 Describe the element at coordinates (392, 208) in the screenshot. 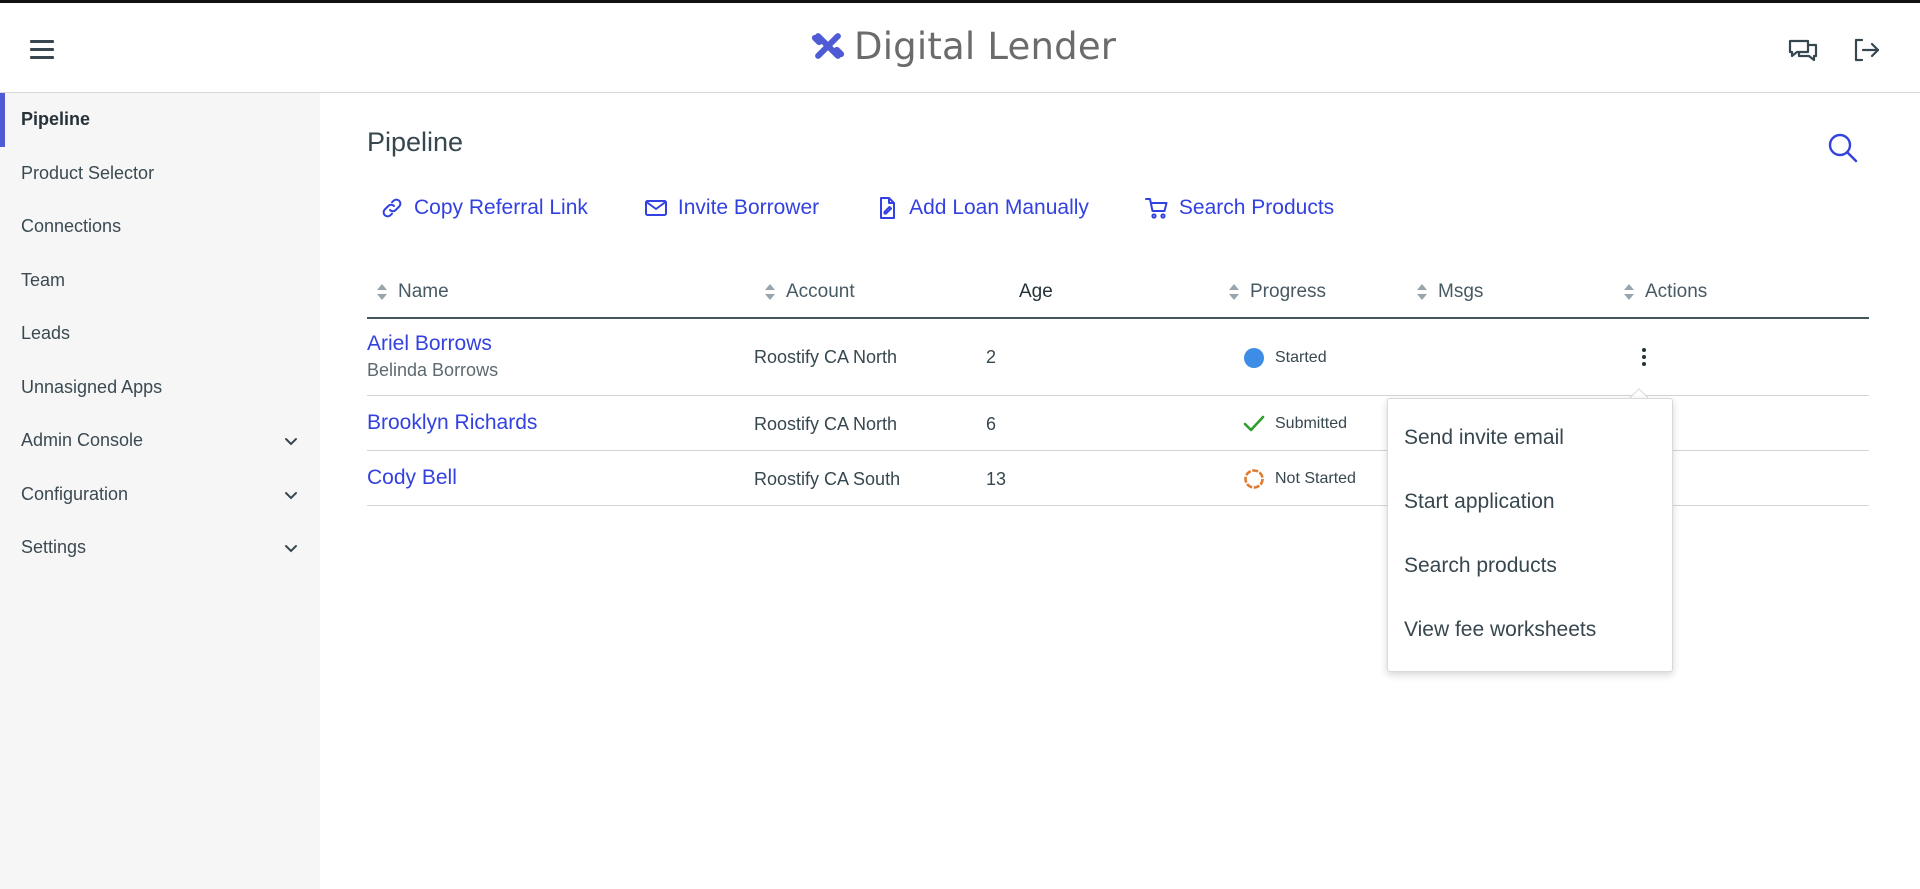

I see `link-icon` at that location.